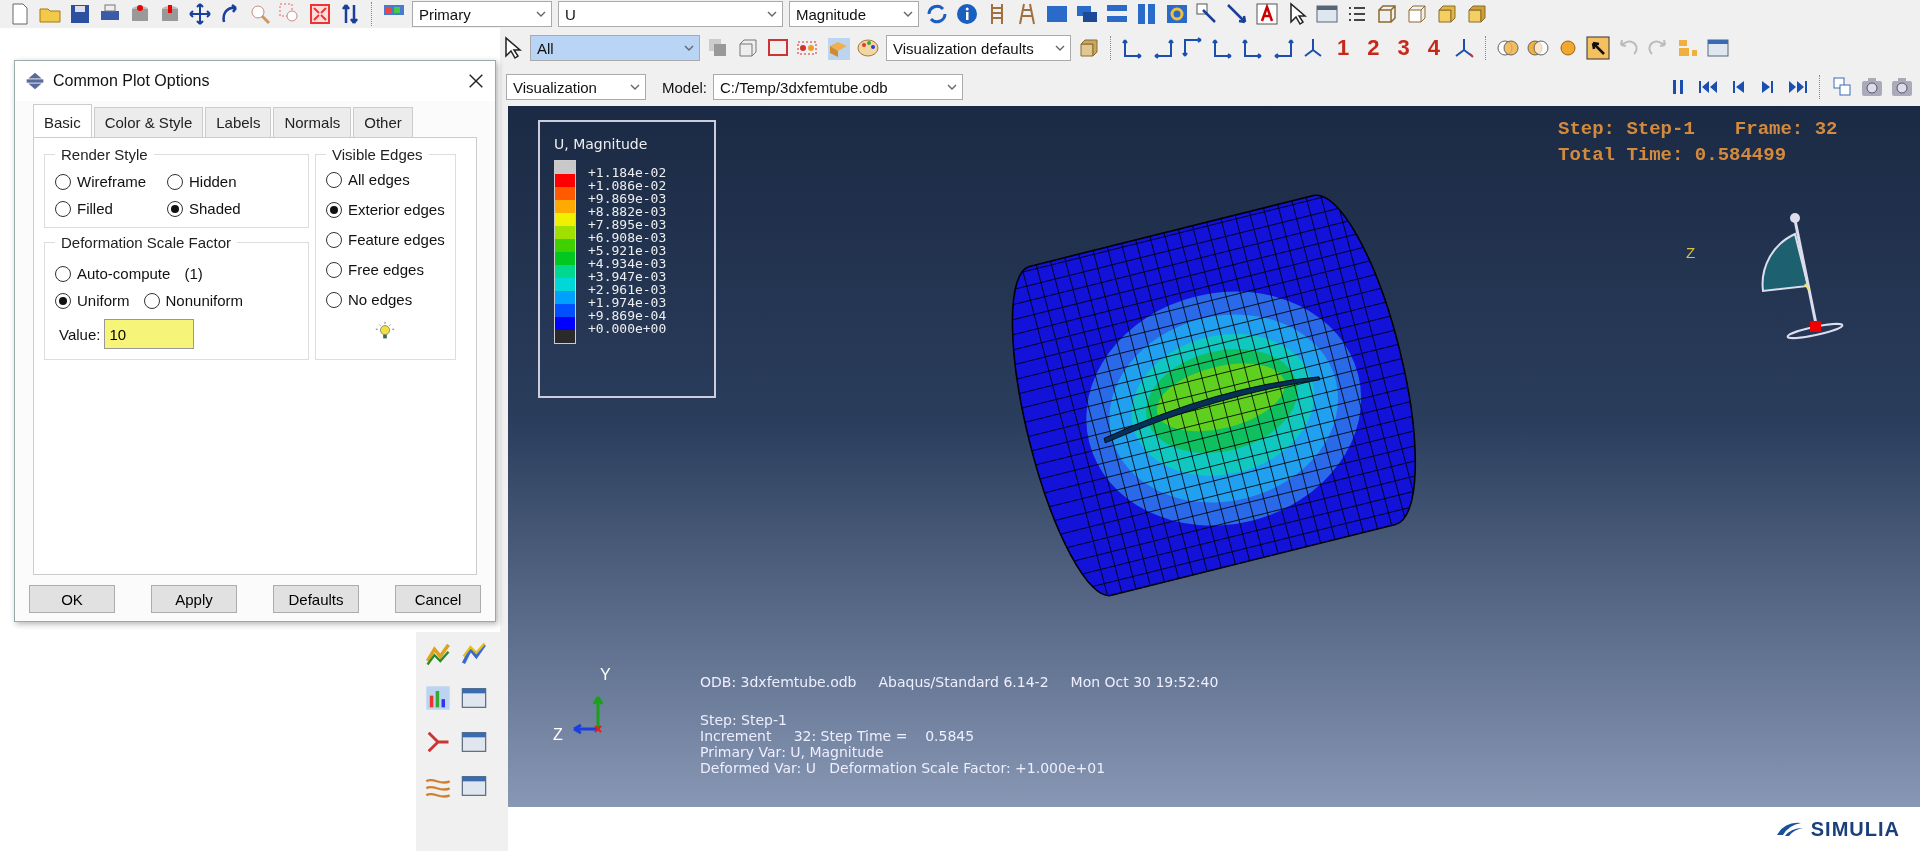 Image resolution: width=1920 pixels, height=851 pixels. Describe the element at coordinates (438, 599) in the screenshot. I see `dialog-button: Cancel` at that location.